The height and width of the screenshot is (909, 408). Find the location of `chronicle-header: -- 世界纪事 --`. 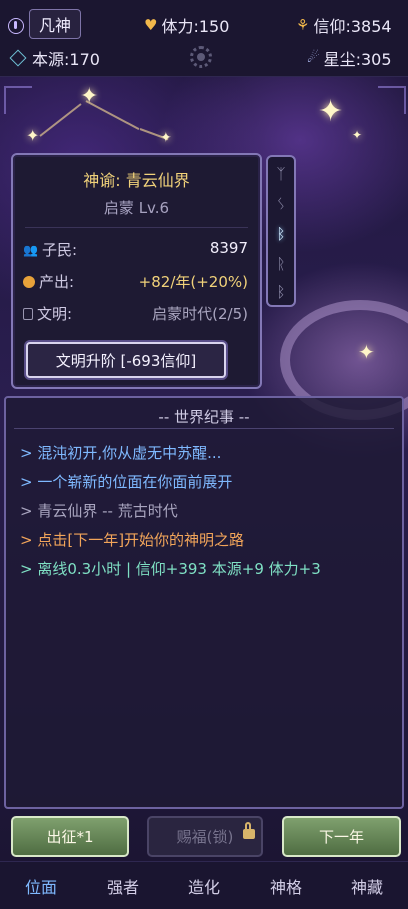

chronicle-header: -- 世界纪事 -- is located at coordinates (204, 417).